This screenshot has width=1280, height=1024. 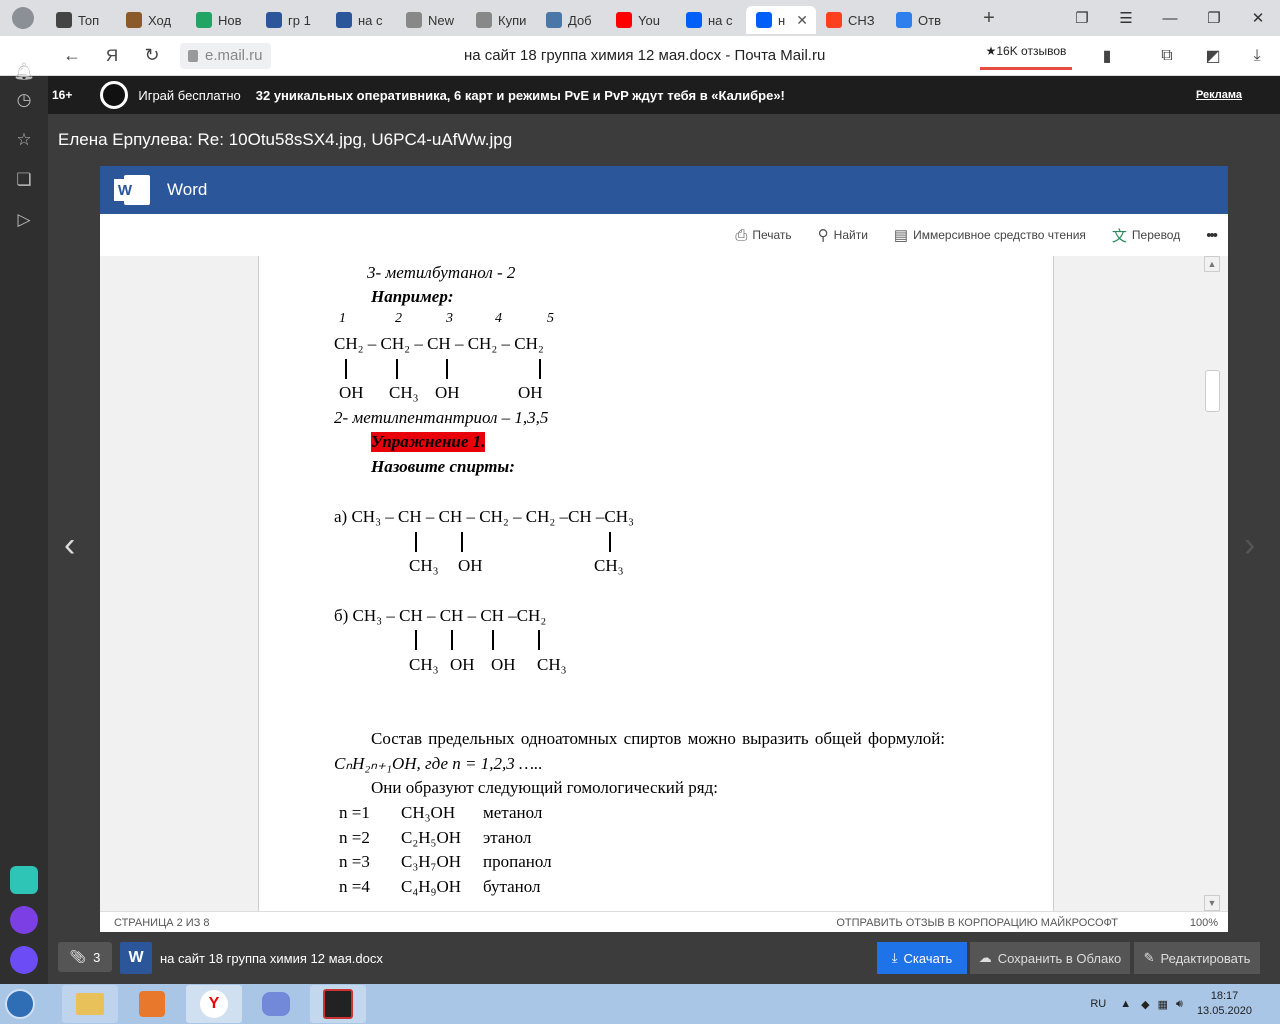 What do you see at coordinates (1050, 958) in the screenshot?
I see `save-cloud-button: ☁ Сохранить в Облако` at bounding box center [1050, 958].